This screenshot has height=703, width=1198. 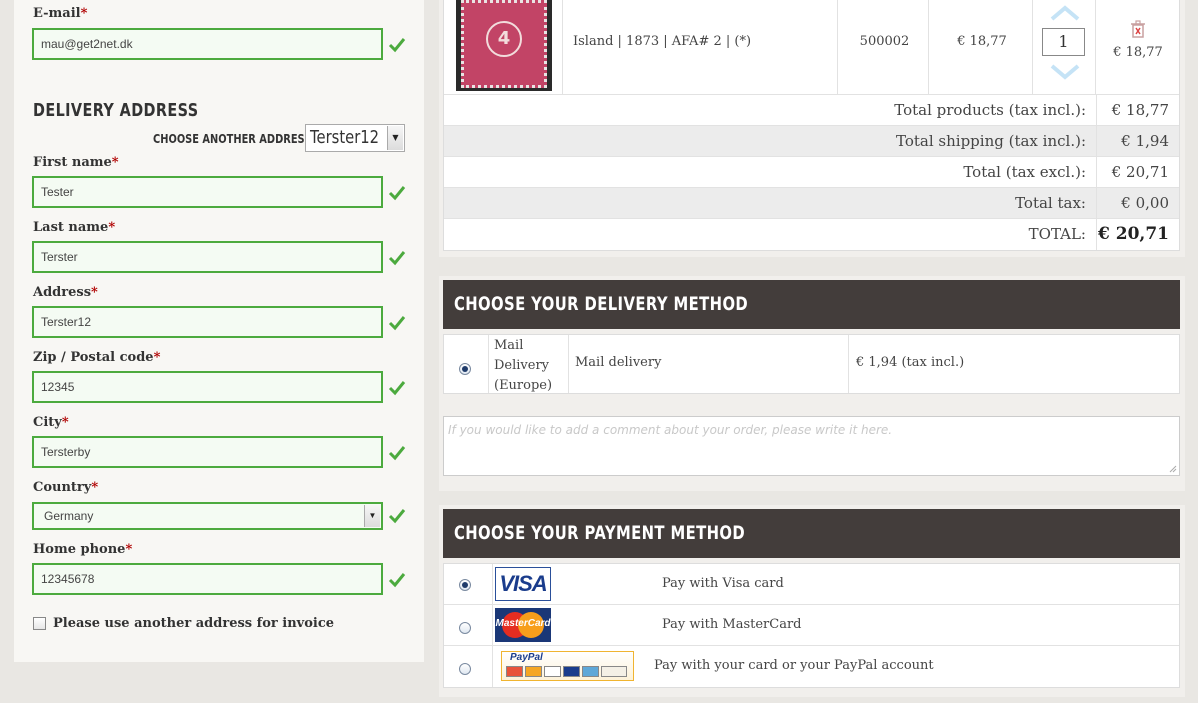 I want to click on summary-row-tax-excl: Total (tax excl.): € 20,71, so click(x=811, y=172).